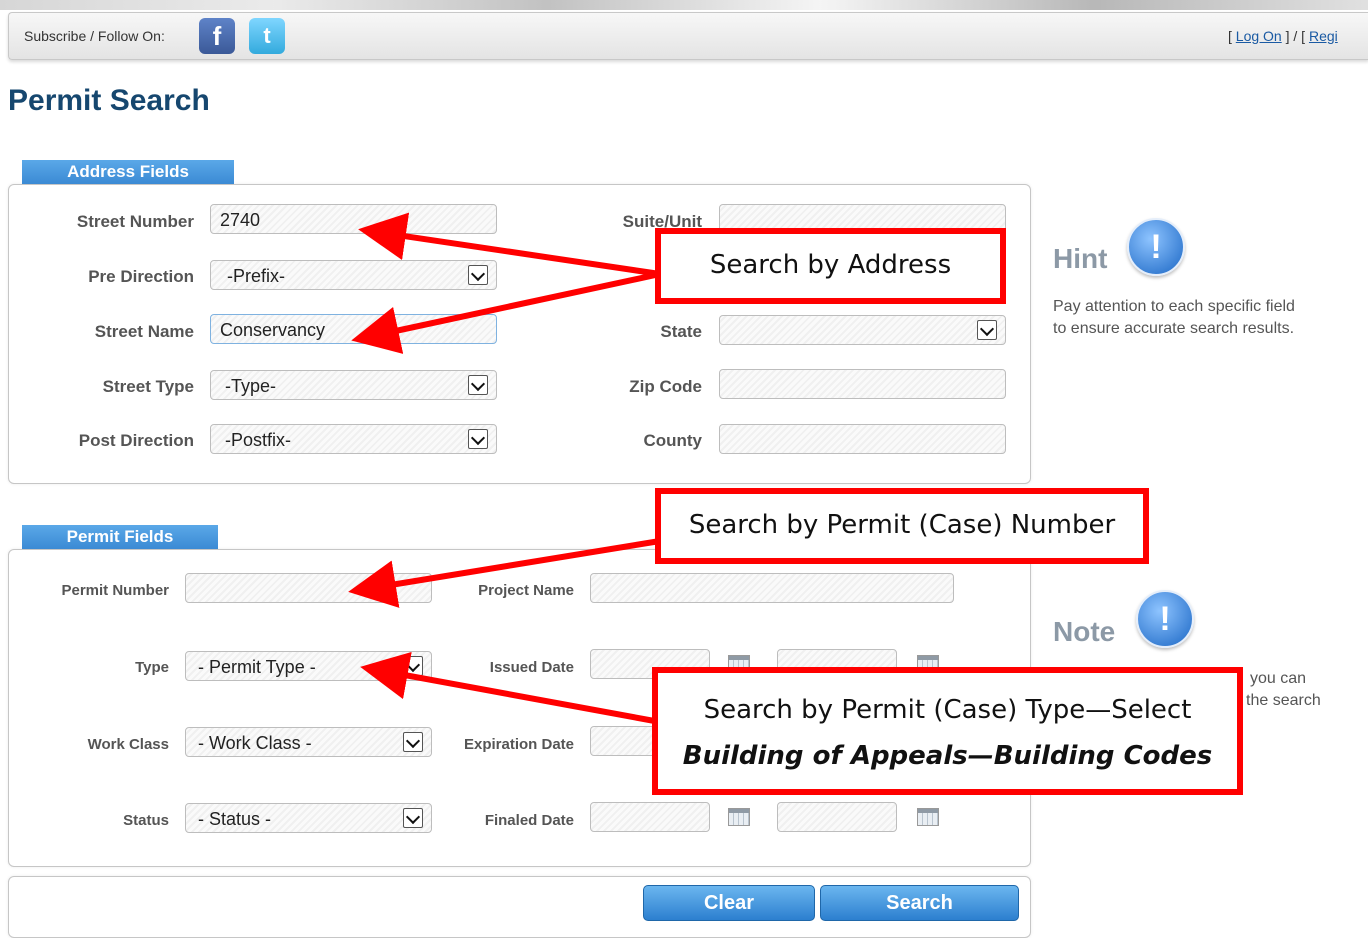 The height and width of the screenshot is (938, 1368). I want to click on callout-search-by-address: Search by Address, so click(830, 266).